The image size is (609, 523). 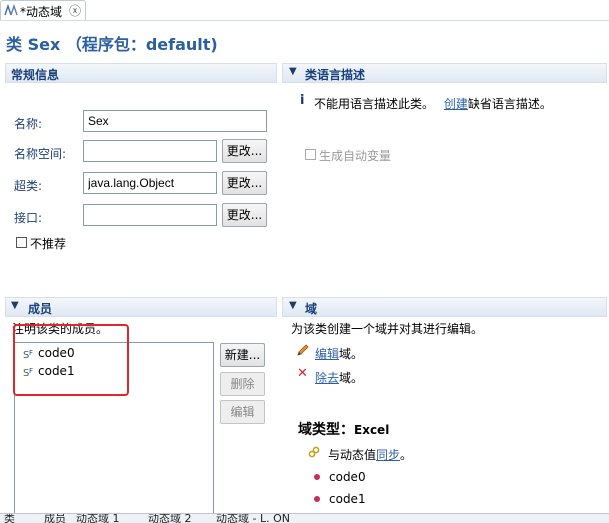 What do you see at coordinates (351, 378) in the screenshot?
I see `remove-domain-suffix: 域。` at bounding box center [351, 378].